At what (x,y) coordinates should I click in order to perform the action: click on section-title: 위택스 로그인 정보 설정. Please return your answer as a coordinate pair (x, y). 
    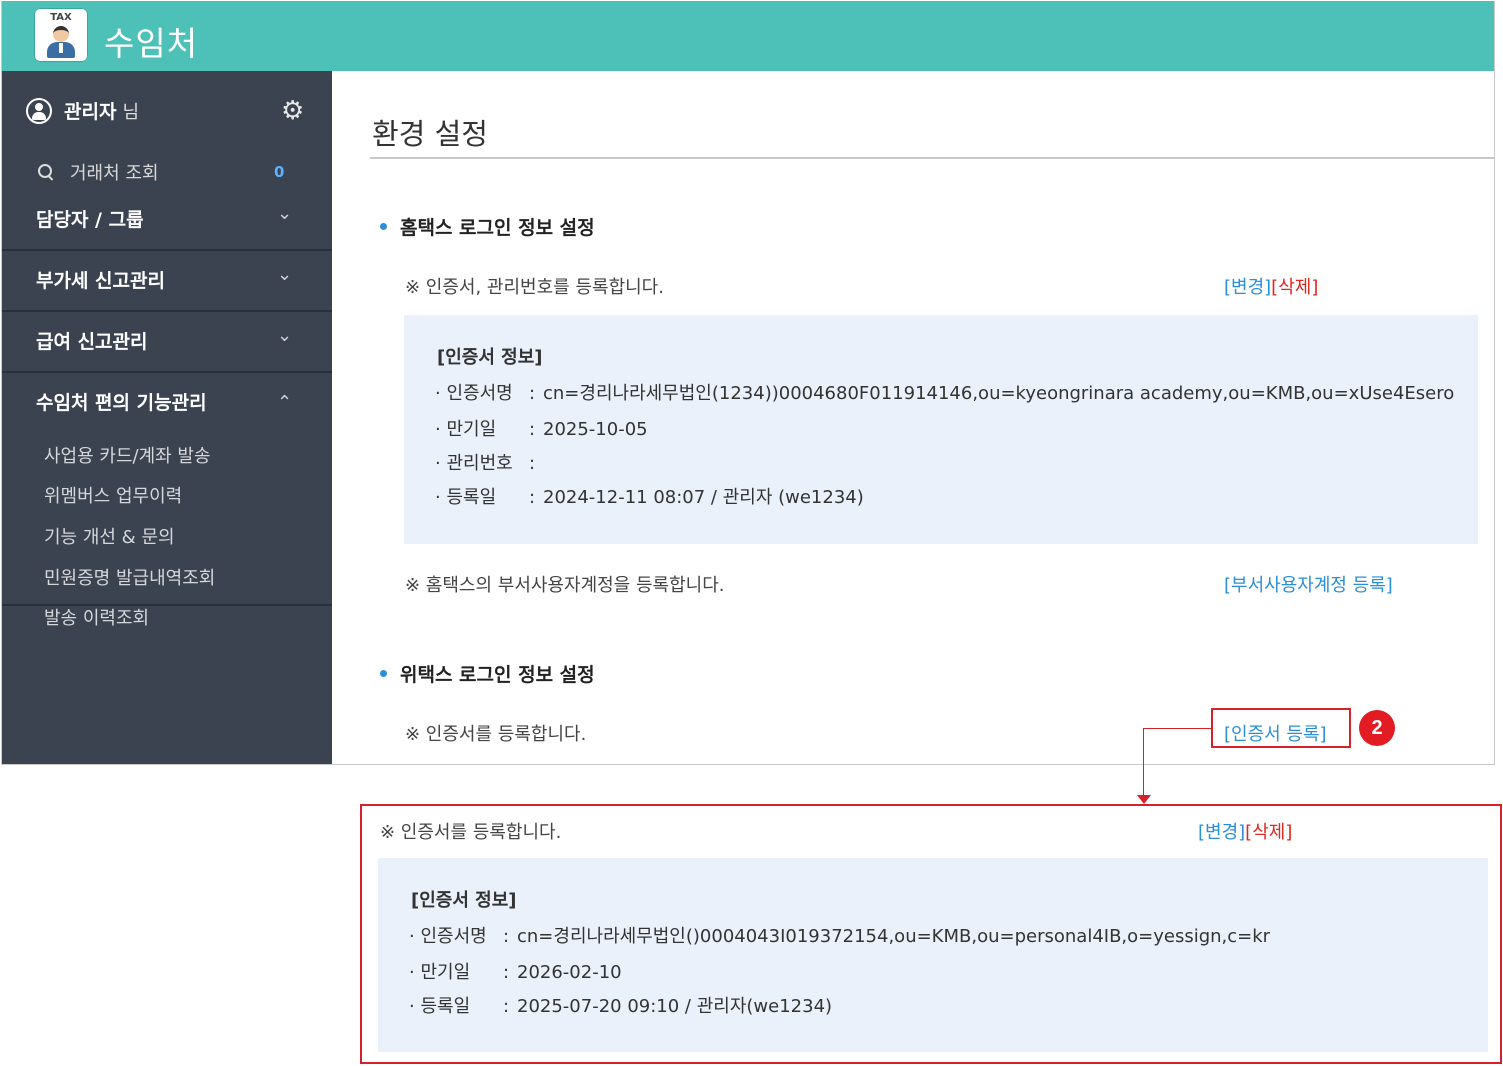
    Looking at the image, I should click on (497, 675).